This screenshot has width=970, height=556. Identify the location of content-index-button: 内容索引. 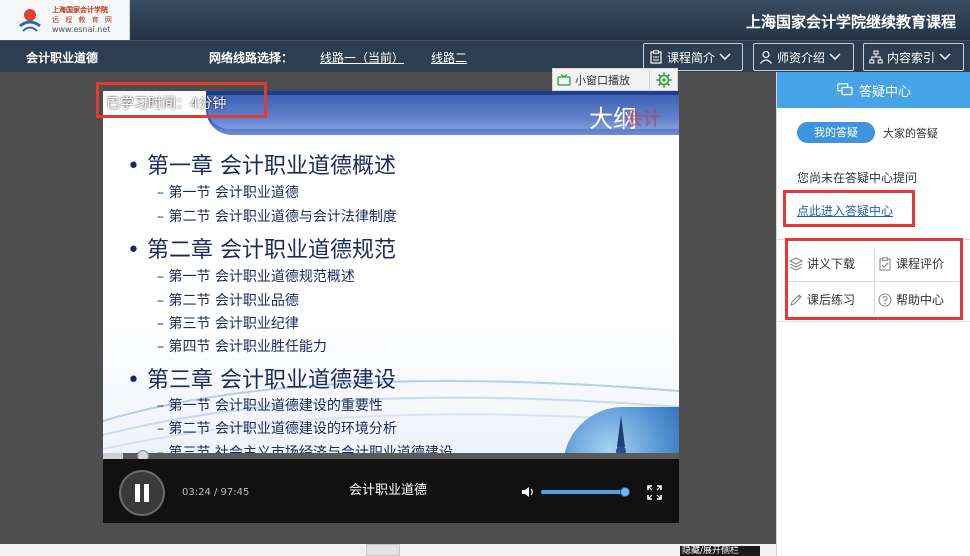
(913, 57).